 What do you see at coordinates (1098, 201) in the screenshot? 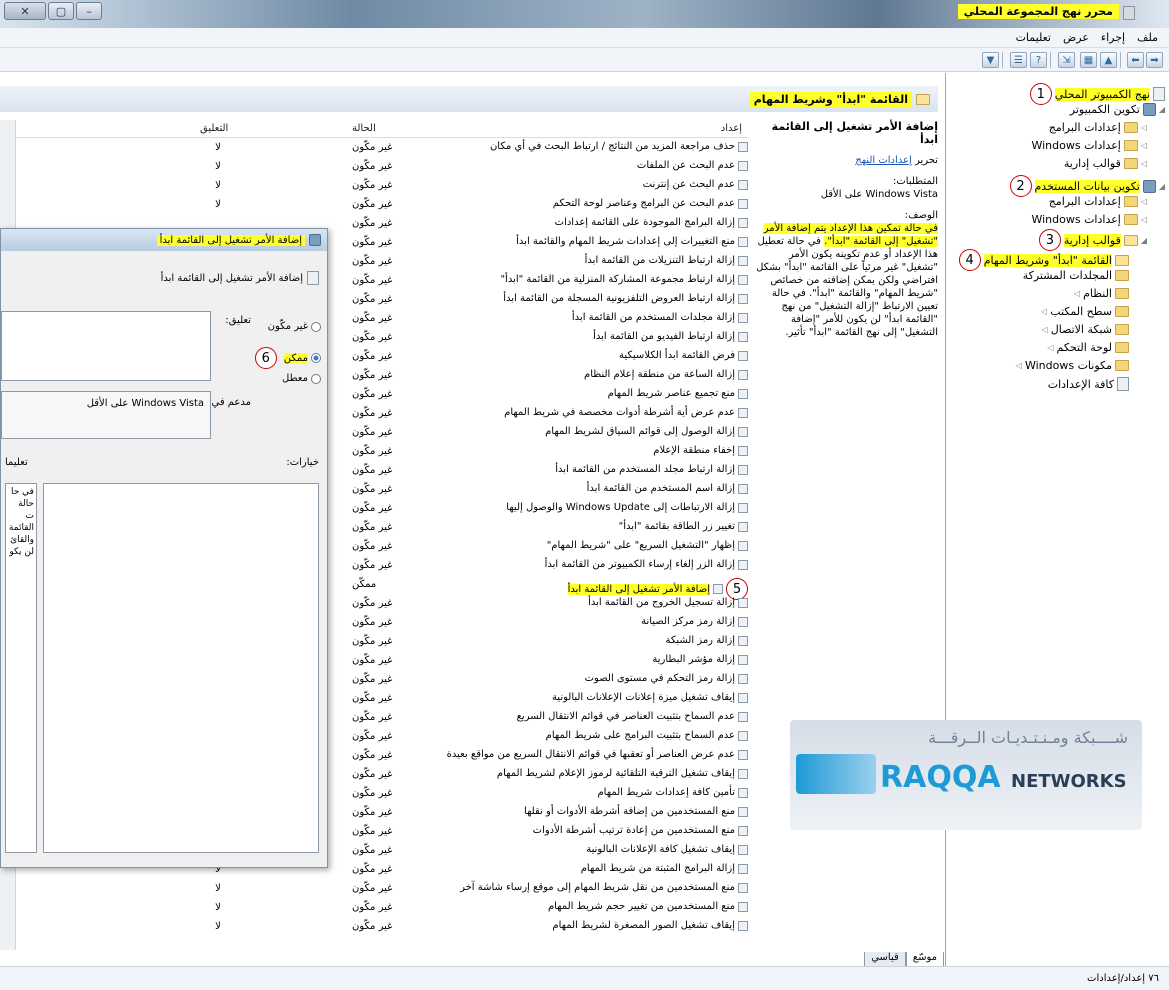
I see `tree-item-user-software-settings: ◁ إعدادات البرامج` at bounding box center [1098, 201].